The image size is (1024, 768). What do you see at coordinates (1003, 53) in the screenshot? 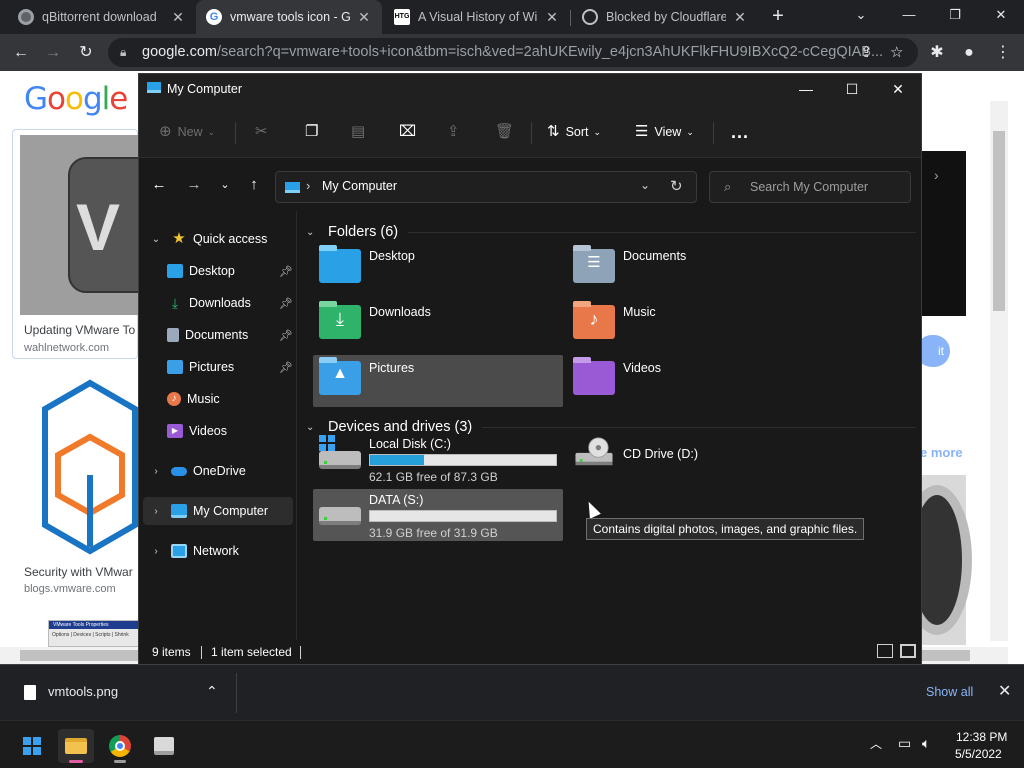
I see `chrome-menu-kebab-icon: ⋮` at bounding box center [1003, 53].